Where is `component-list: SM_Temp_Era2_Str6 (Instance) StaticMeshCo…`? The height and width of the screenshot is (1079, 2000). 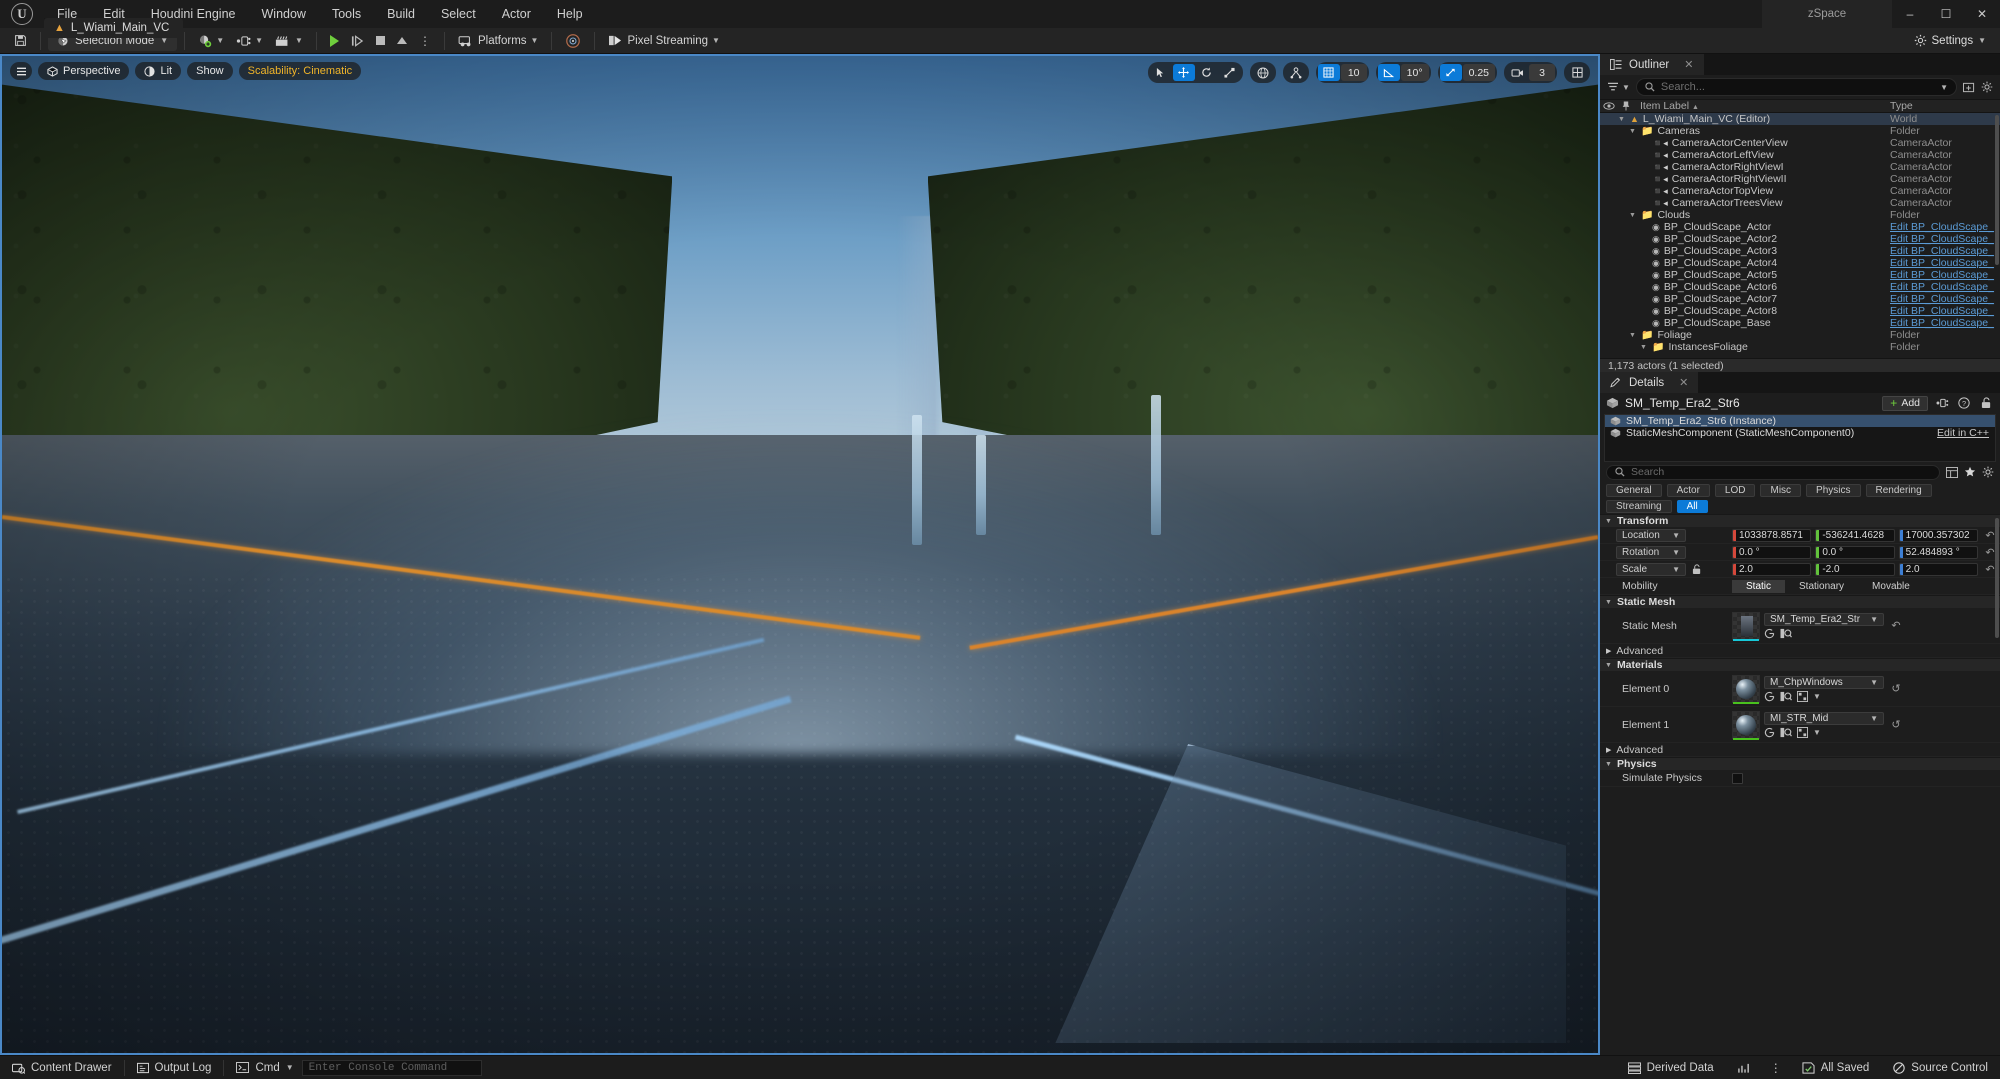
component-list: SM_Temp_Era2_Str6 (Instance) StaticMeshCo… is located at coordinates (1800, 438).